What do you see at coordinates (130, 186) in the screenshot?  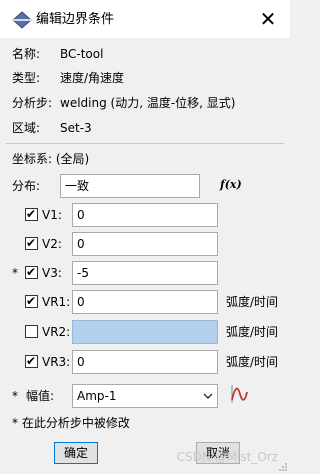 I see `distribution-field: 一致` at bounding box center [130, 186].